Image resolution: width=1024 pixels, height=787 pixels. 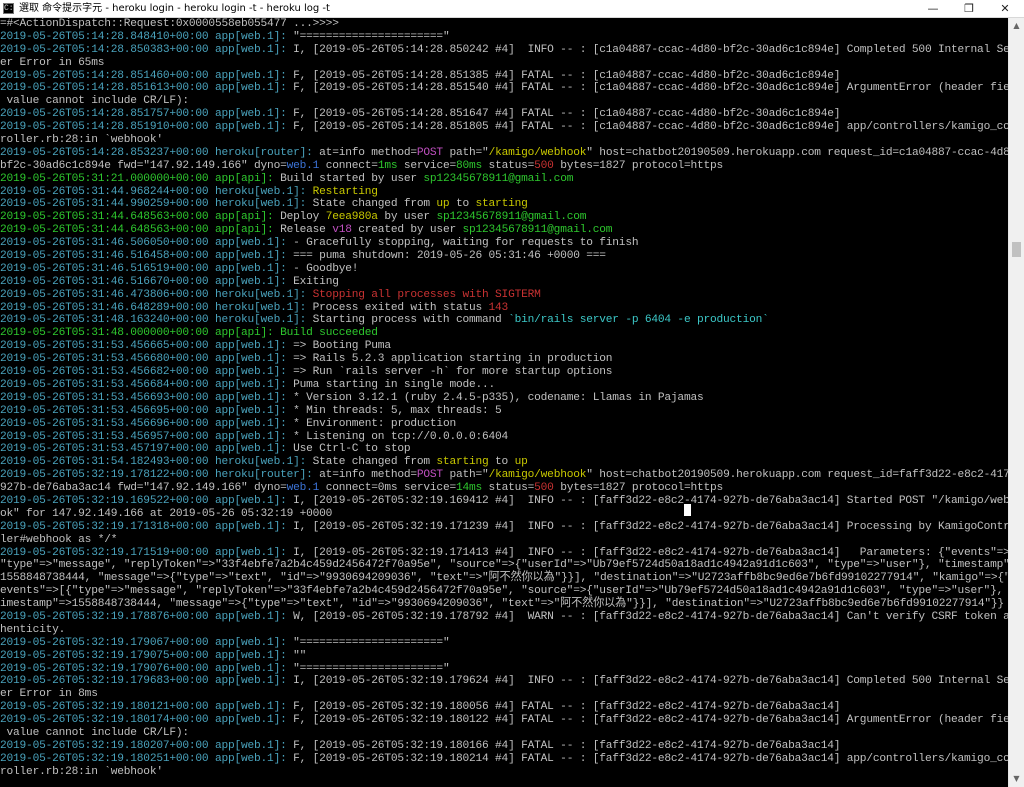 I want to click on log-segment: at=info method=, so click(x=368, y=475).